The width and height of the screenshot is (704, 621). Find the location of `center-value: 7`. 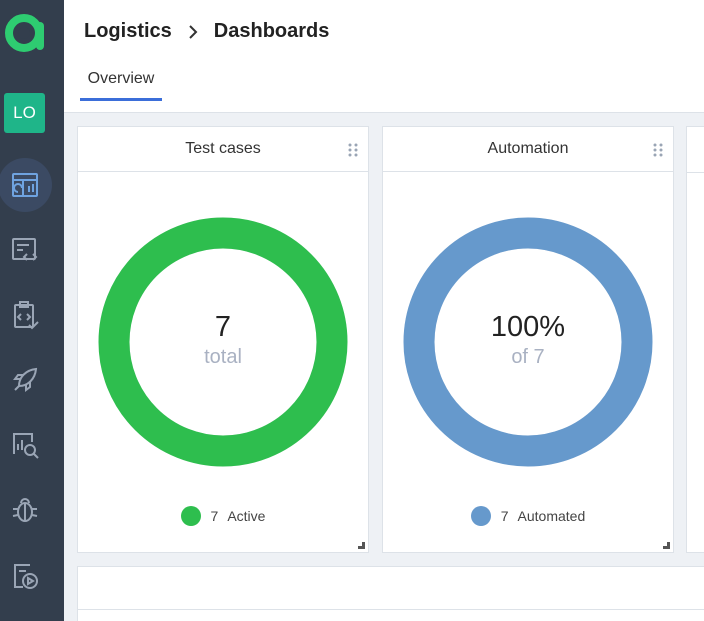

center-value: 7 is located at coordinates (223, 327).